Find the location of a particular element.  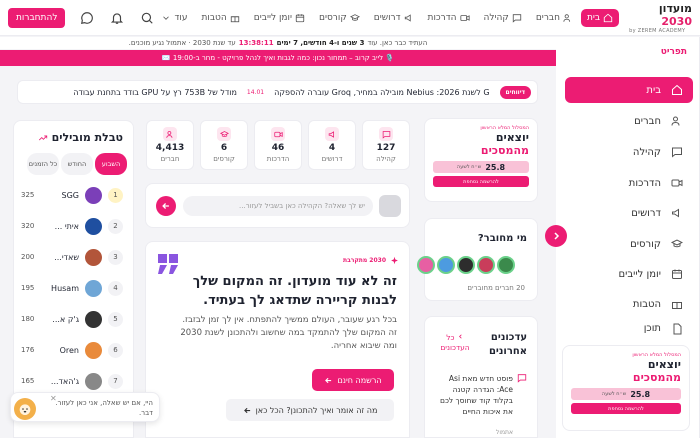

sidebar-toggle-button is located at coordinates (556, 236).